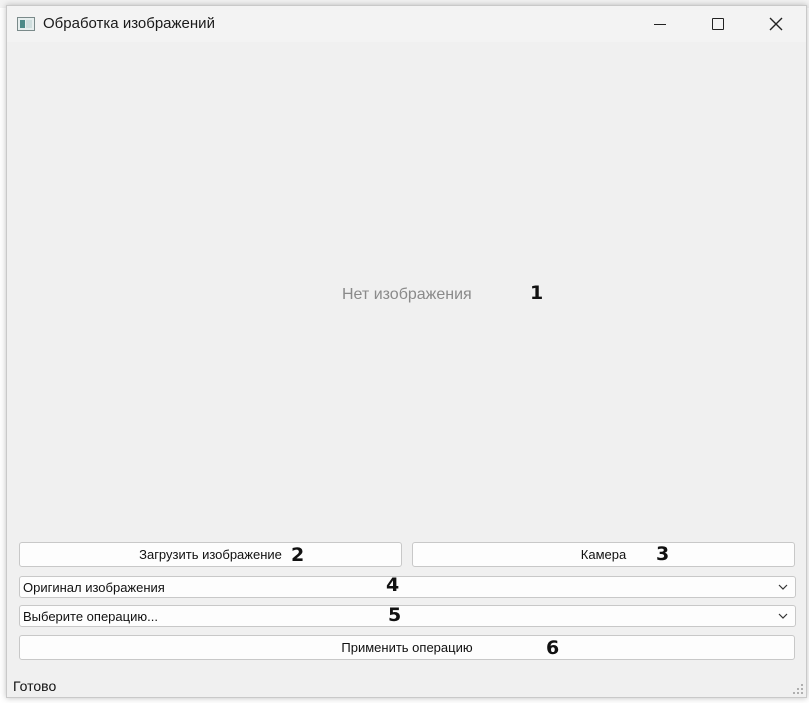 This screenshot has height=703, width=809. What do you see at coordinates (298, 555) in the screenshot?
I see `annotation-label: 2` at bounding box center [298, 555].